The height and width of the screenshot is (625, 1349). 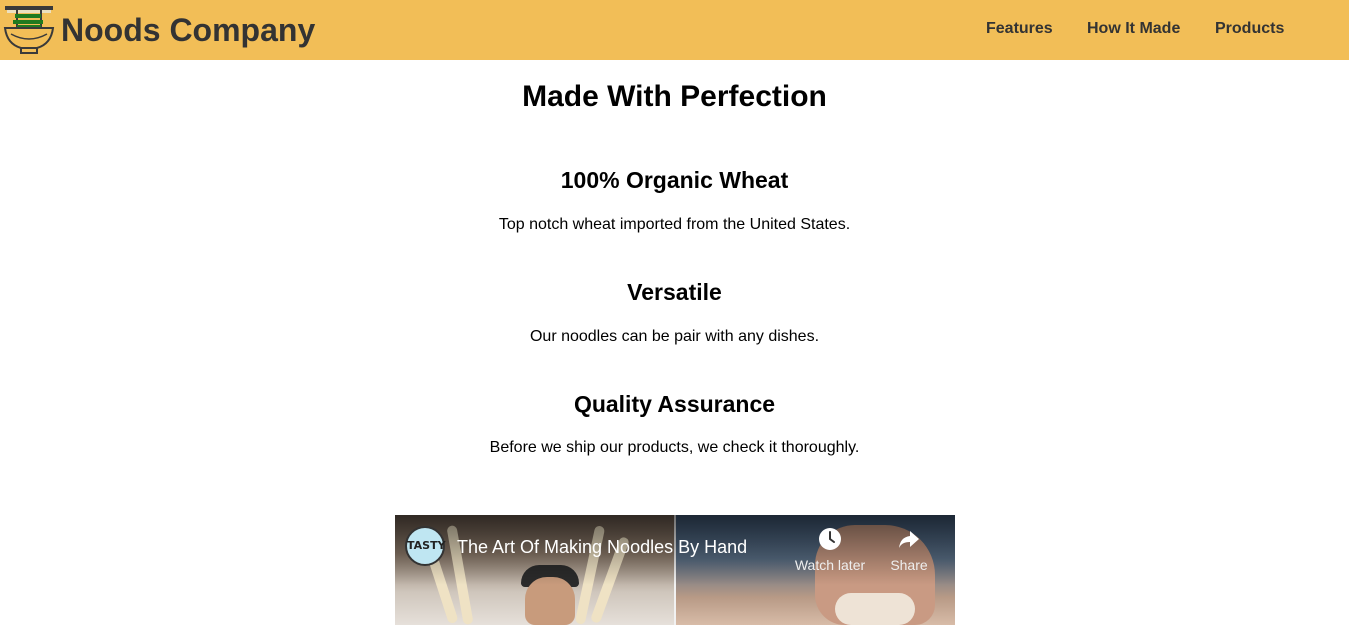 I want to click on nav-link-products: Products, so click(x=1249, y=29).